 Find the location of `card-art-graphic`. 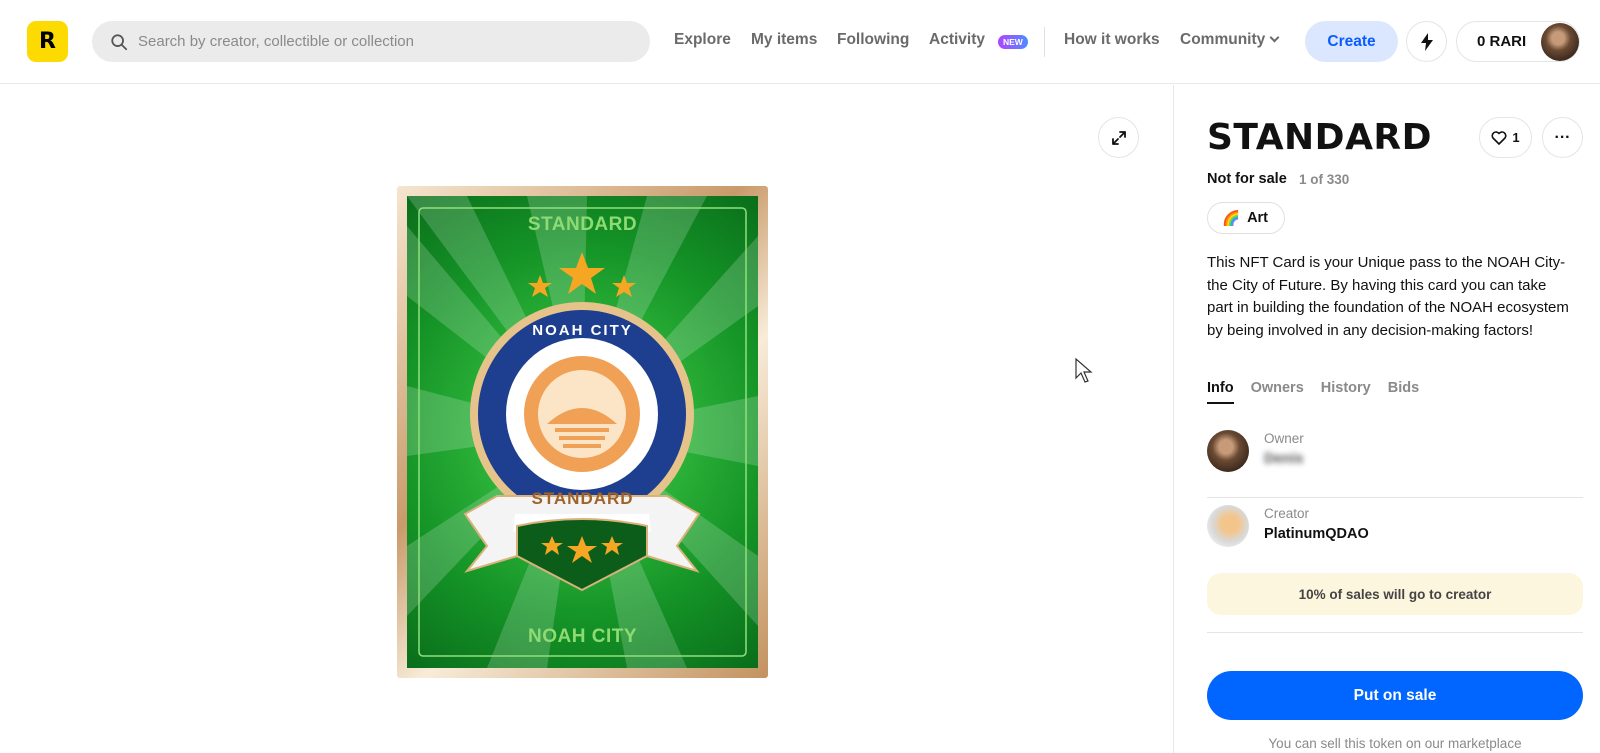

card-art-graphic is located at coordinates (582, 432).